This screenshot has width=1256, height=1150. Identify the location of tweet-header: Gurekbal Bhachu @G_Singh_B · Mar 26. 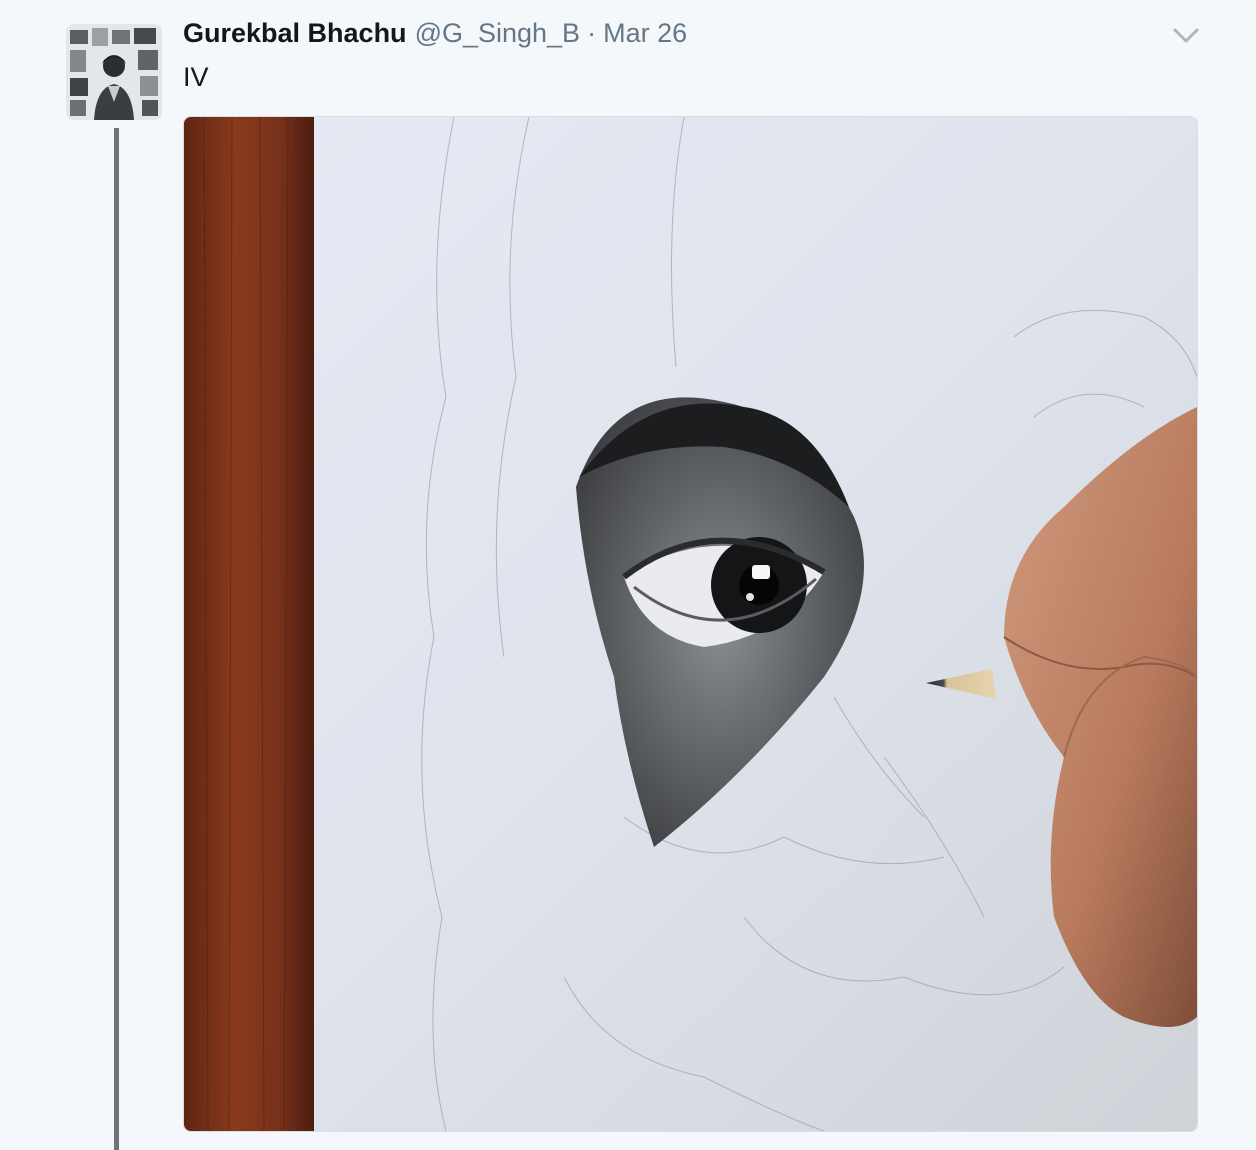
(435, 38).